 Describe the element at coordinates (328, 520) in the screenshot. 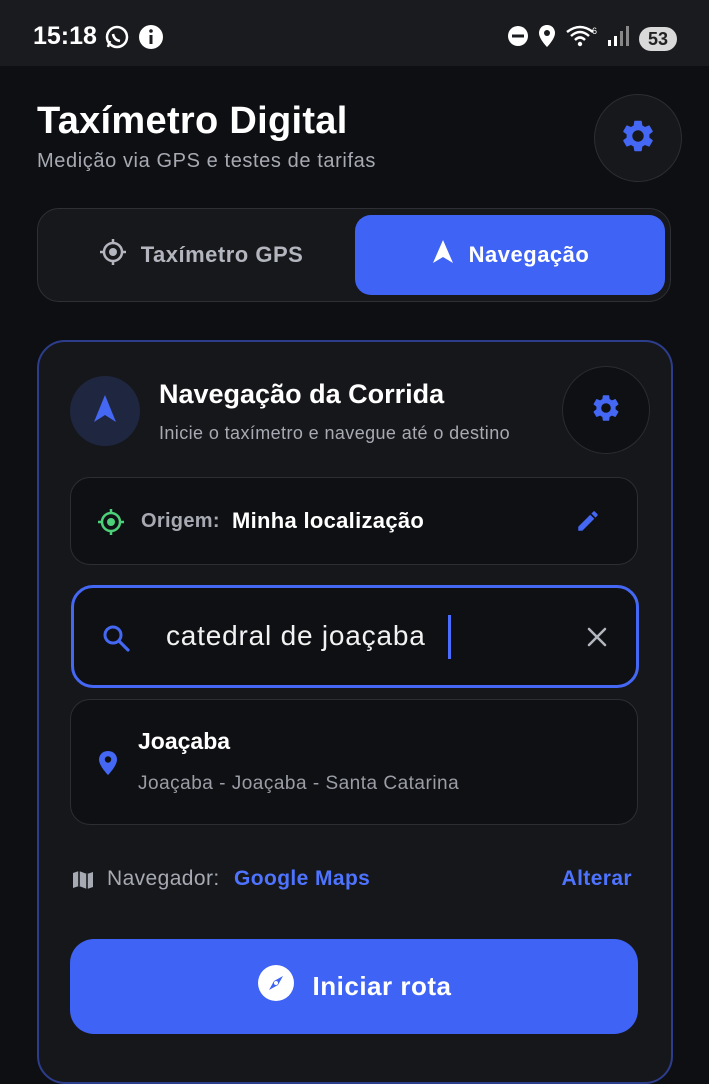

I see `origin-value: Minha localização` at that location.